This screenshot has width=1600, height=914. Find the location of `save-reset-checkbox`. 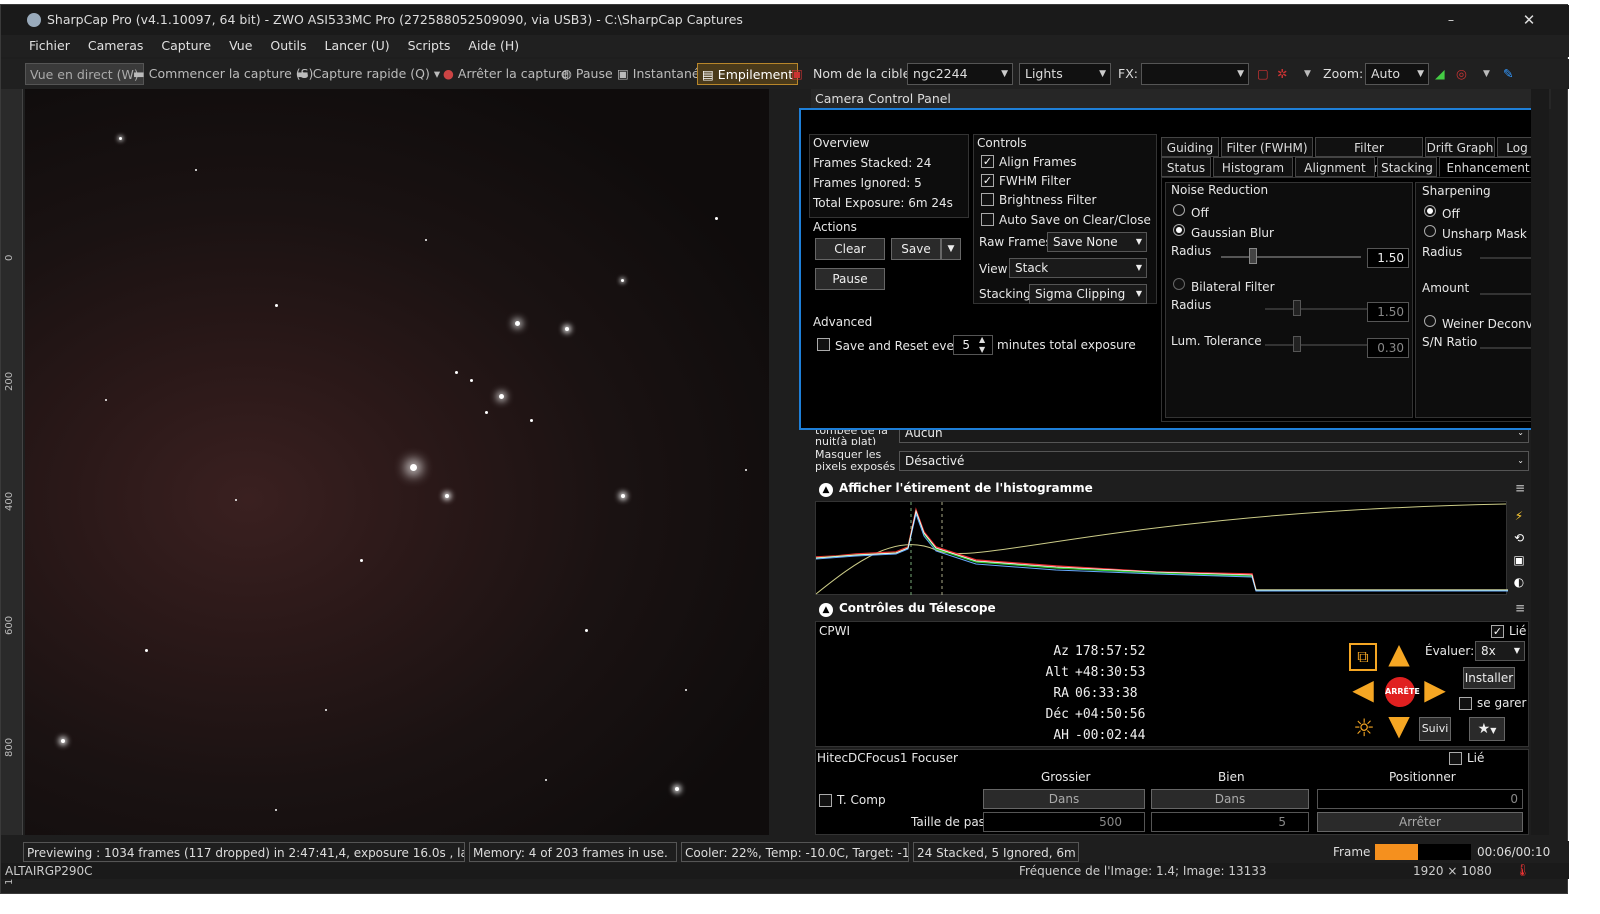

save-reset-checkbox is located at coordinates (823, 344).